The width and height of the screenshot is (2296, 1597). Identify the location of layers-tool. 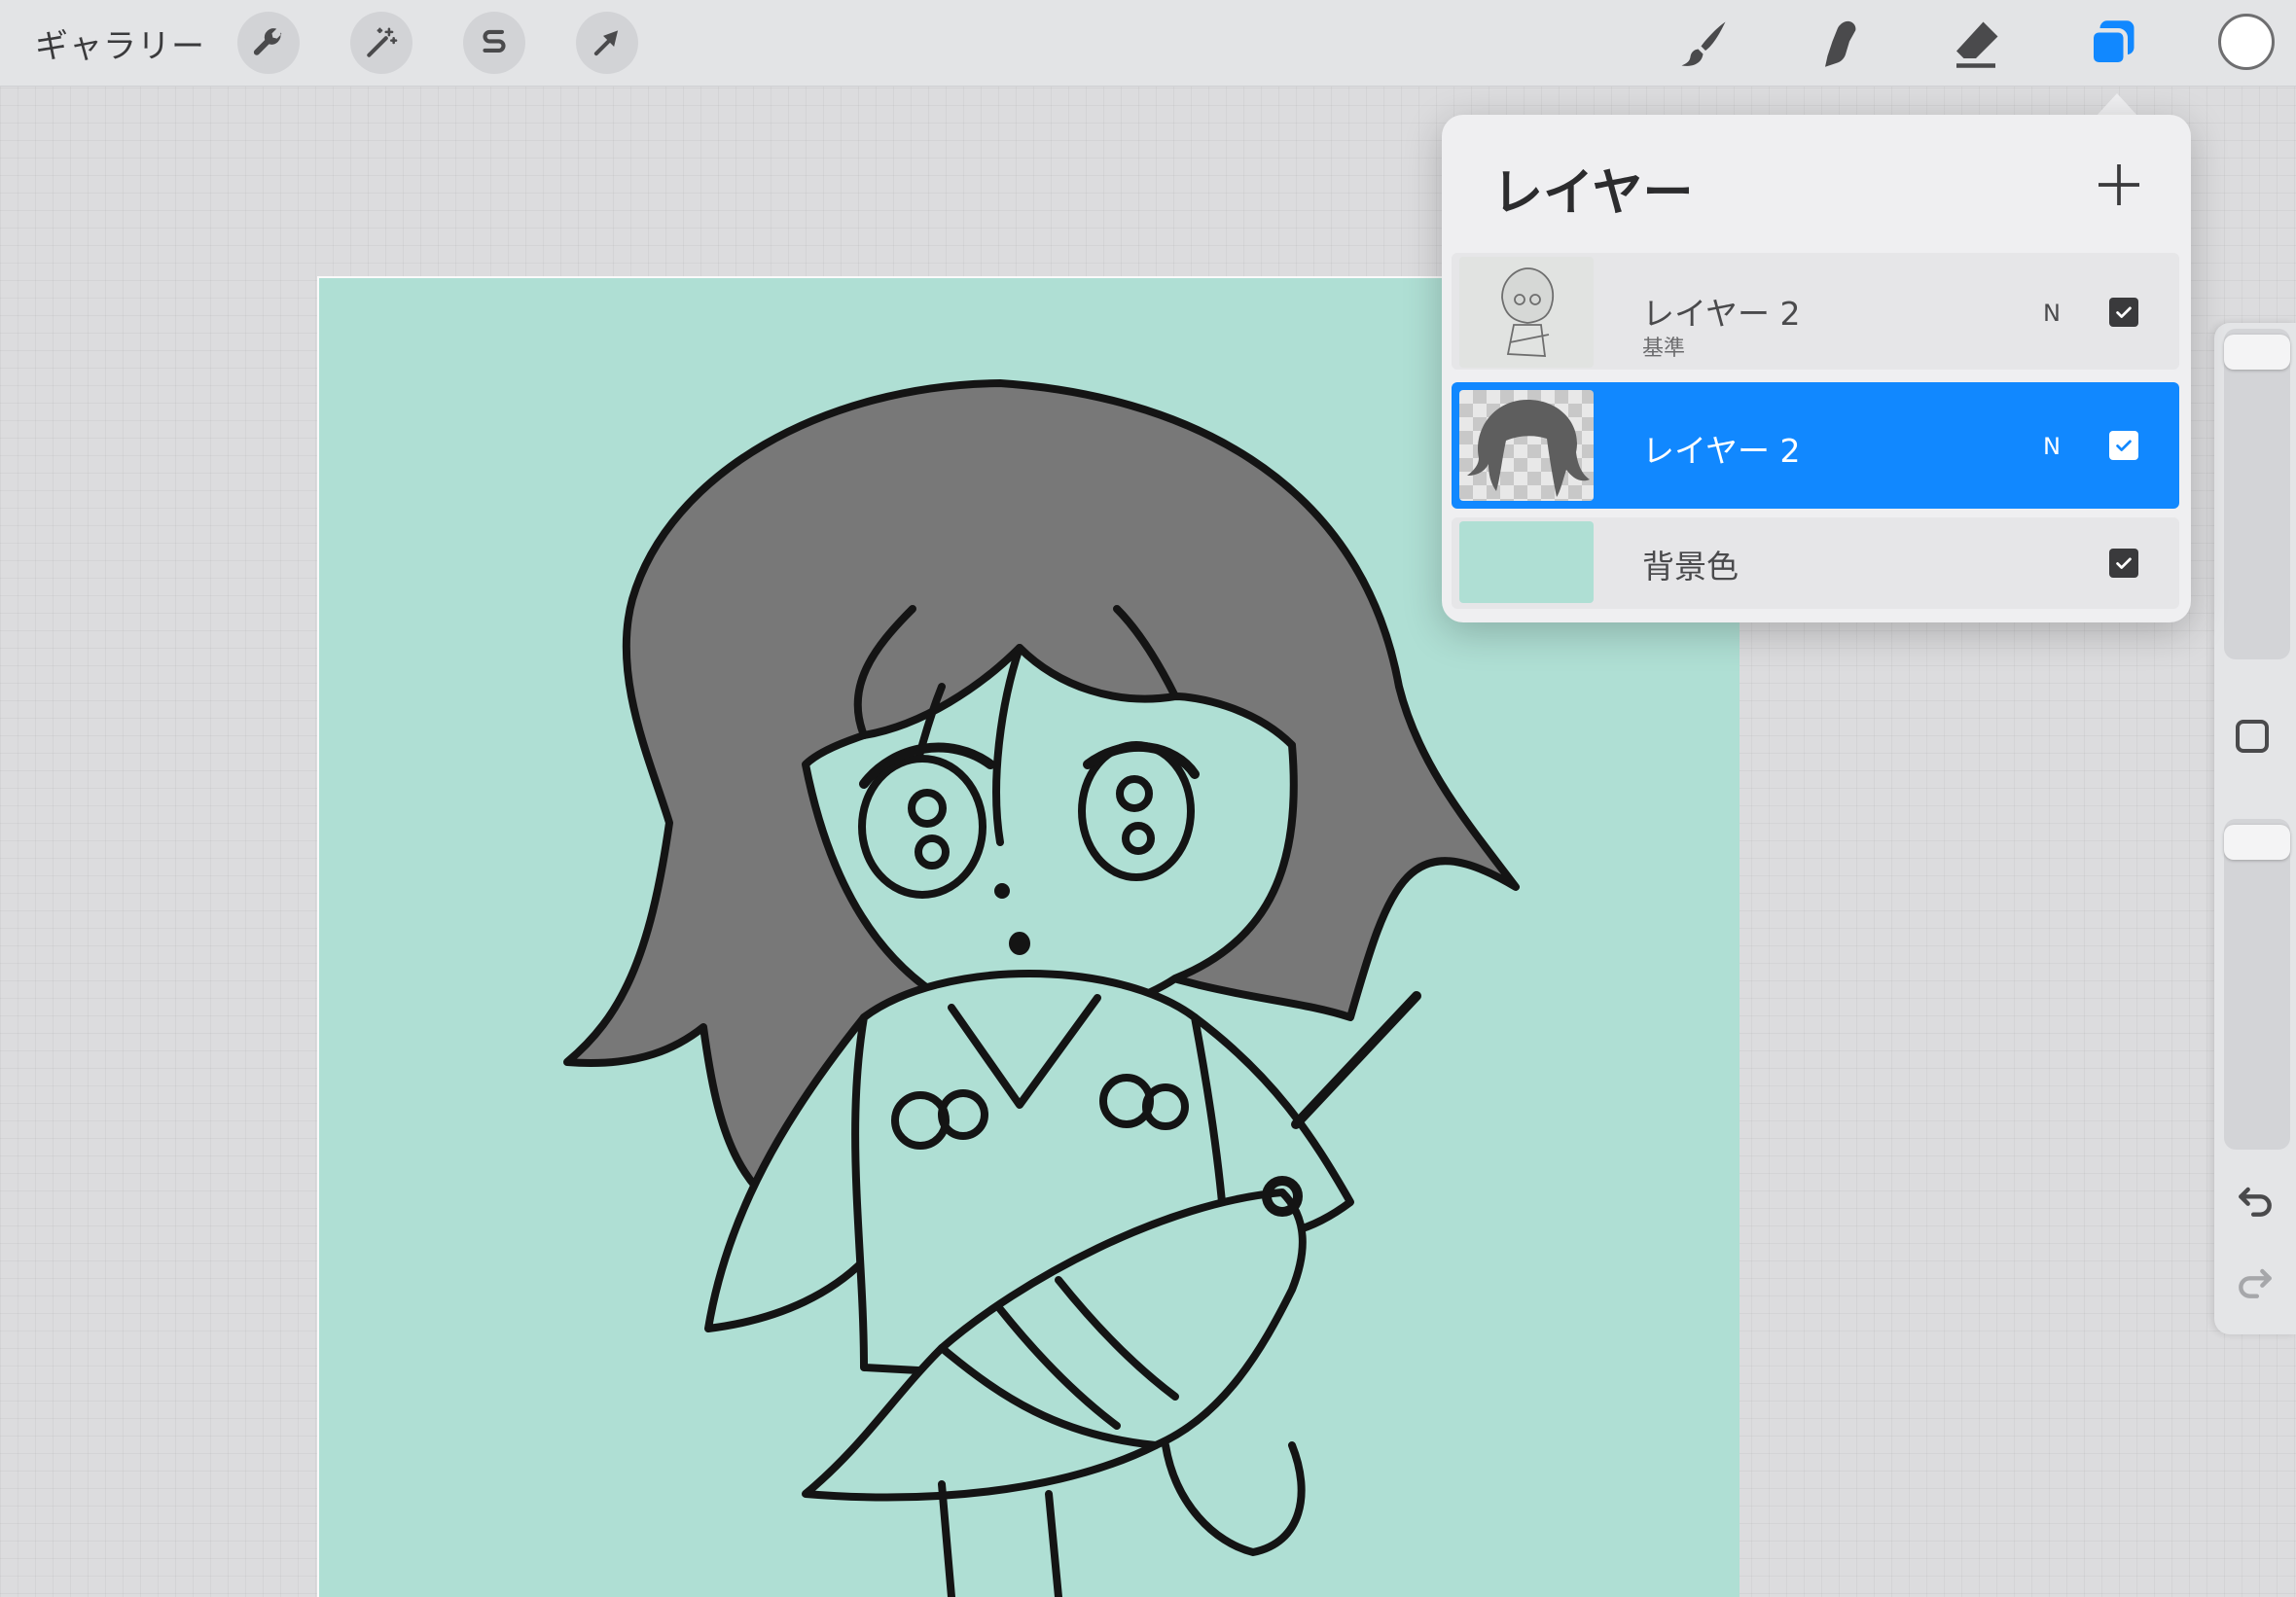
(2112, 44).